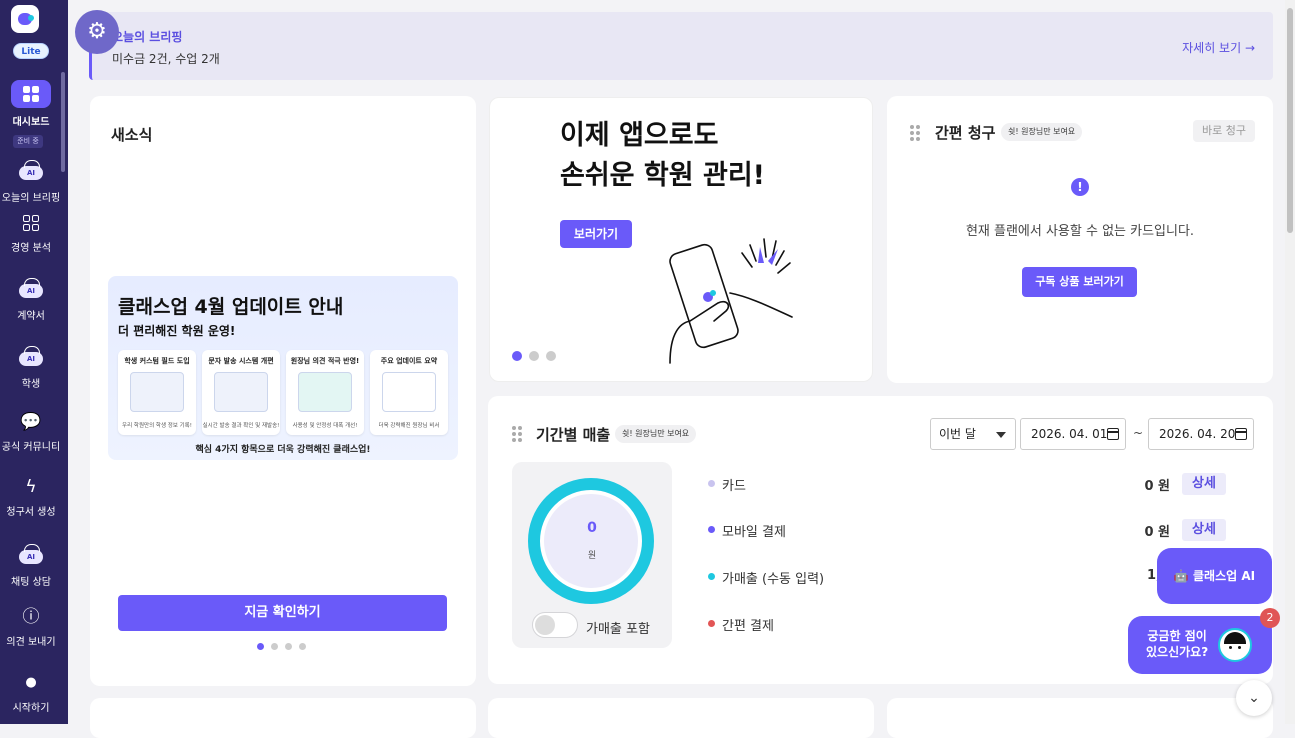  I want to click on page-scrollbar, so click(1290, 362).